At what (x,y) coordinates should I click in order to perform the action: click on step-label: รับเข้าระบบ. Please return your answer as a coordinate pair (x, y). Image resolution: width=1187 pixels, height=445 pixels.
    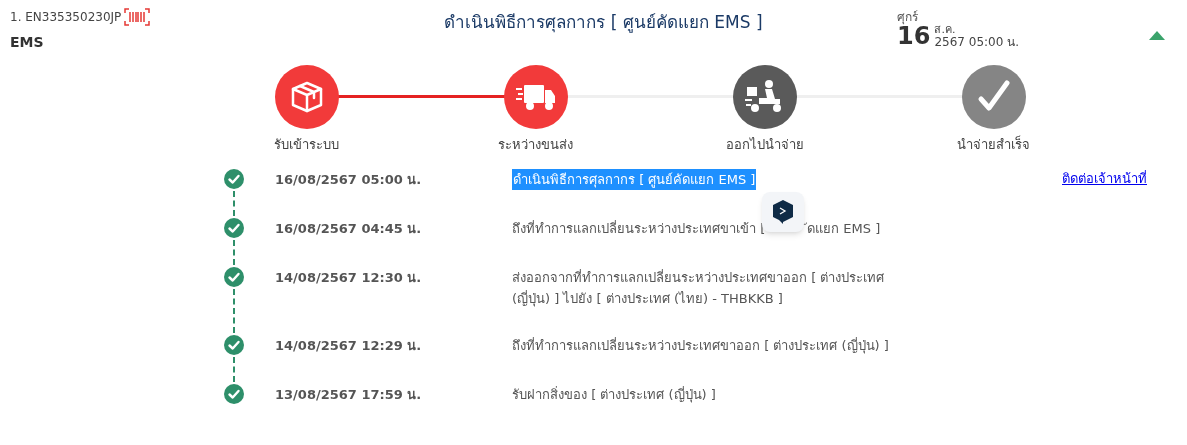
    Looking at the image, I should click on (306, 145).